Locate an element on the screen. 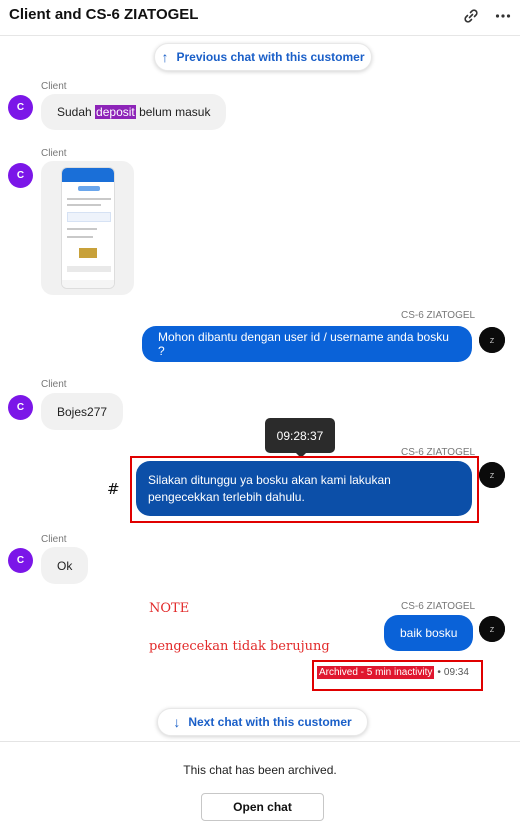  screenshot-thumbnail is located at coordinates (88, 228).